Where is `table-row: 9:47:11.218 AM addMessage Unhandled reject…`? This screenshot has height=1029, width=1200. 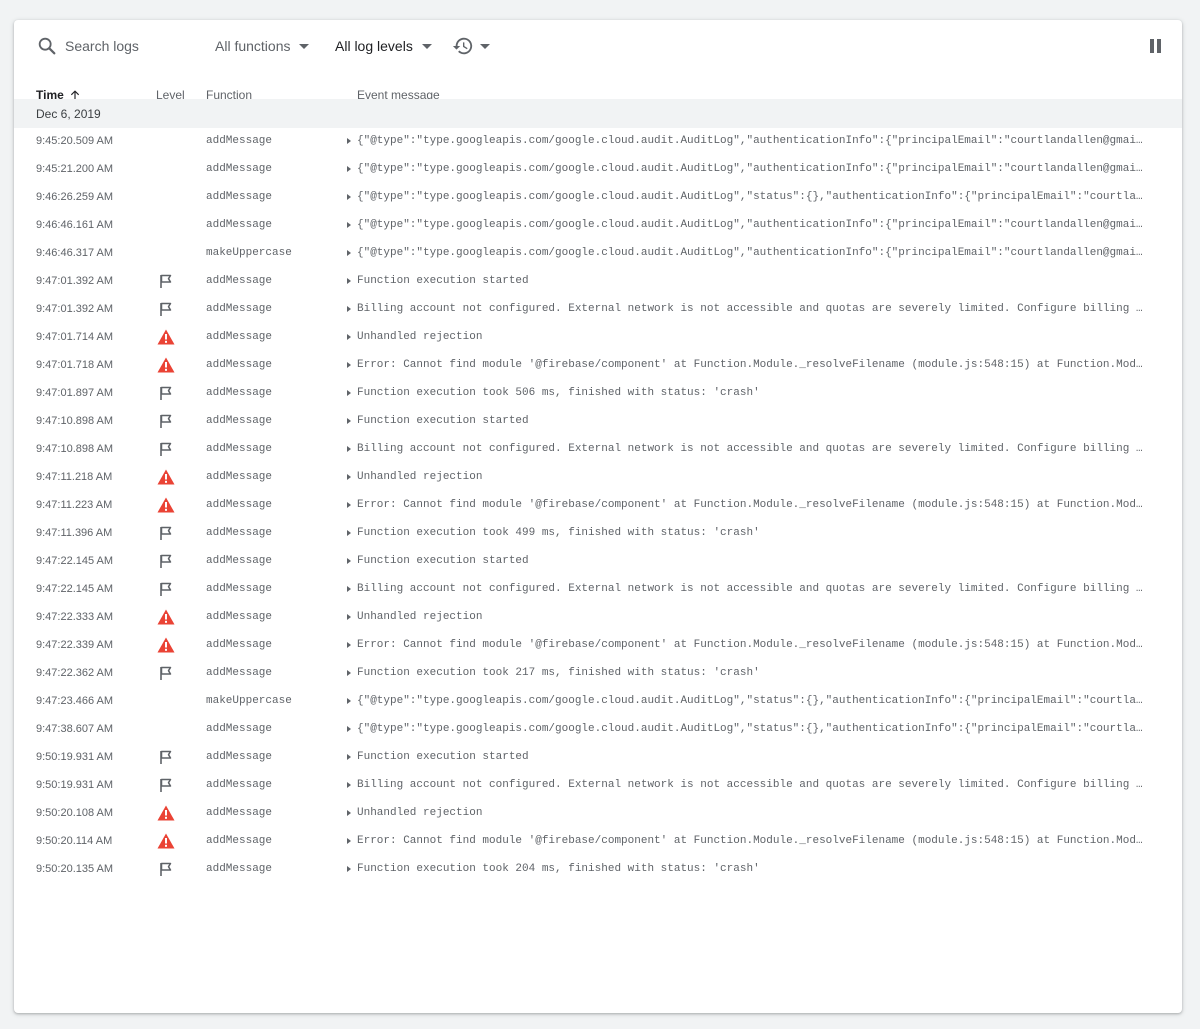 table-row: 9:47:11.218 AM addMessage Unhandled reject… is located at coordinates (598, 477).